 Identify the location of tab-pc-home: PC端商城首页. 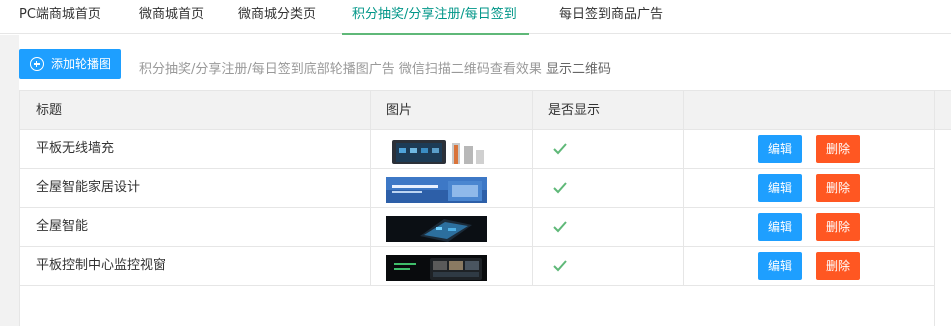
(60, 17).